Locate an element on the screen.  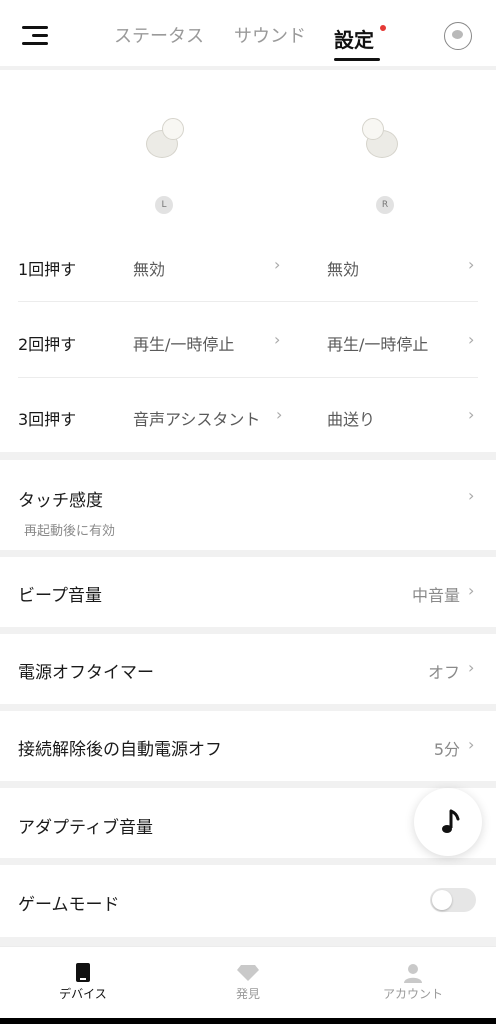
power-off-timer-row: 電源オフタイマー オフ › is located at coordinates (248, 669).